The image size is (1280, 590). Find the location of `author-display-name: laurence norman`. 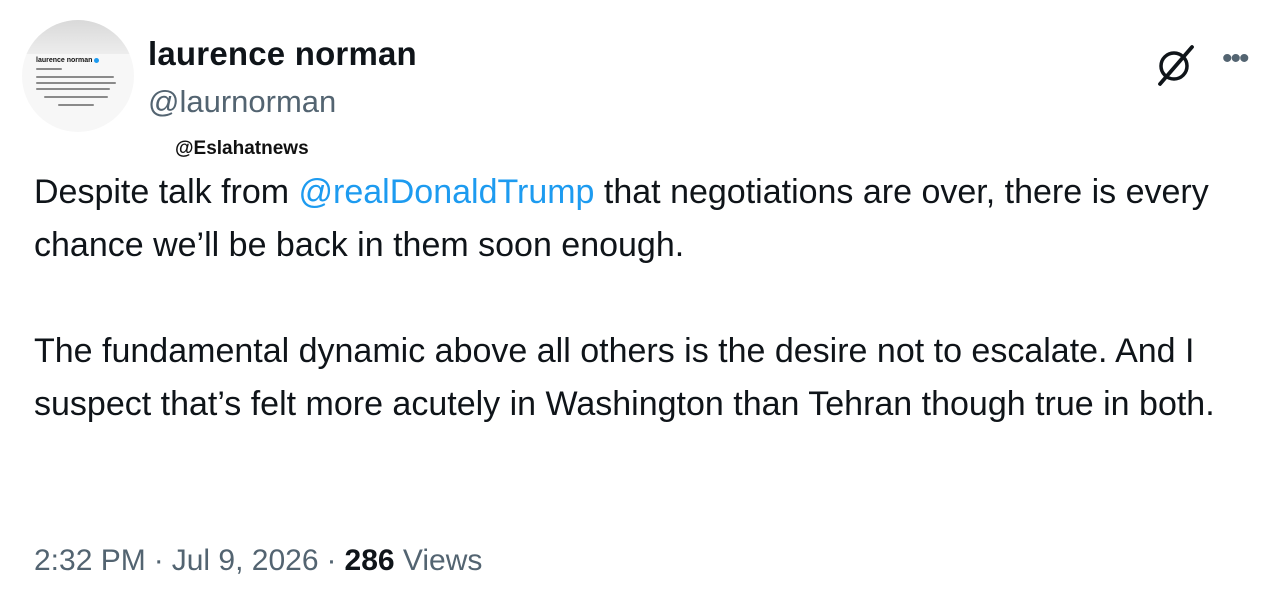

author-display-name: laurence norman is located at coordinates (282, 54).